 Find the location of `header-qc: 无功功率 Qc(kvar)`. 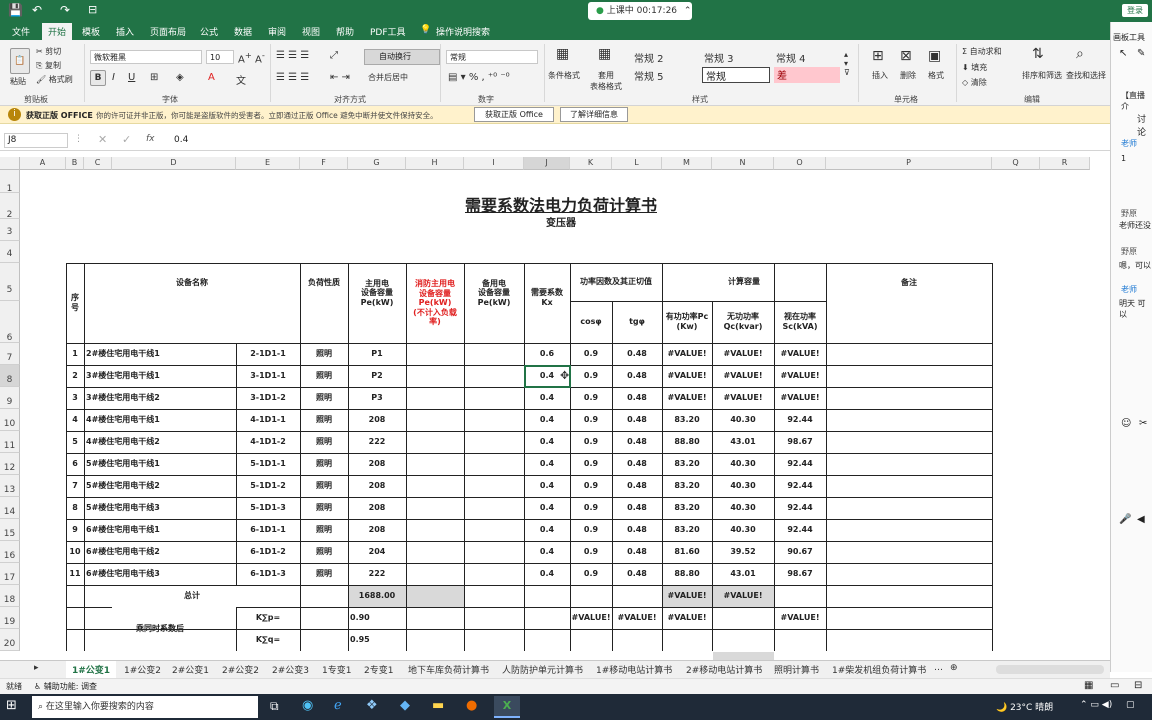

header-qc: 无功功率 Qc(kvar) is located at coordinates (743, 322).